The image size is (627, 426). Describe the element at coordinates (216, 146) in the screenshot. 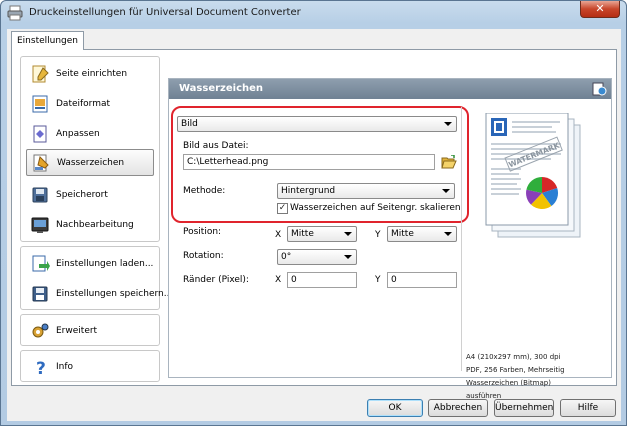

I see `image-file-label: Bild aus Datei:` at that location.